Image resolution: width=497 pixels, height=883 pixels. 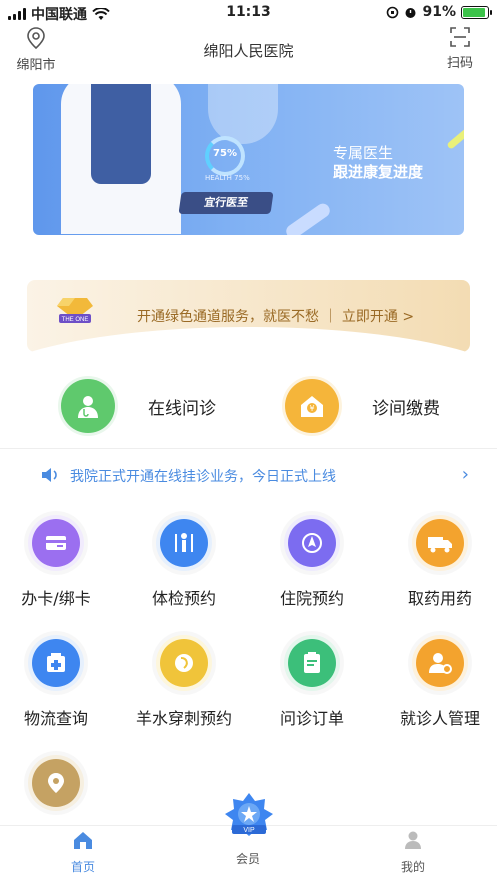 I want to click on top-bar: 绵阳市 绵阳人民医院 扫码, so click(x=248, y=50).